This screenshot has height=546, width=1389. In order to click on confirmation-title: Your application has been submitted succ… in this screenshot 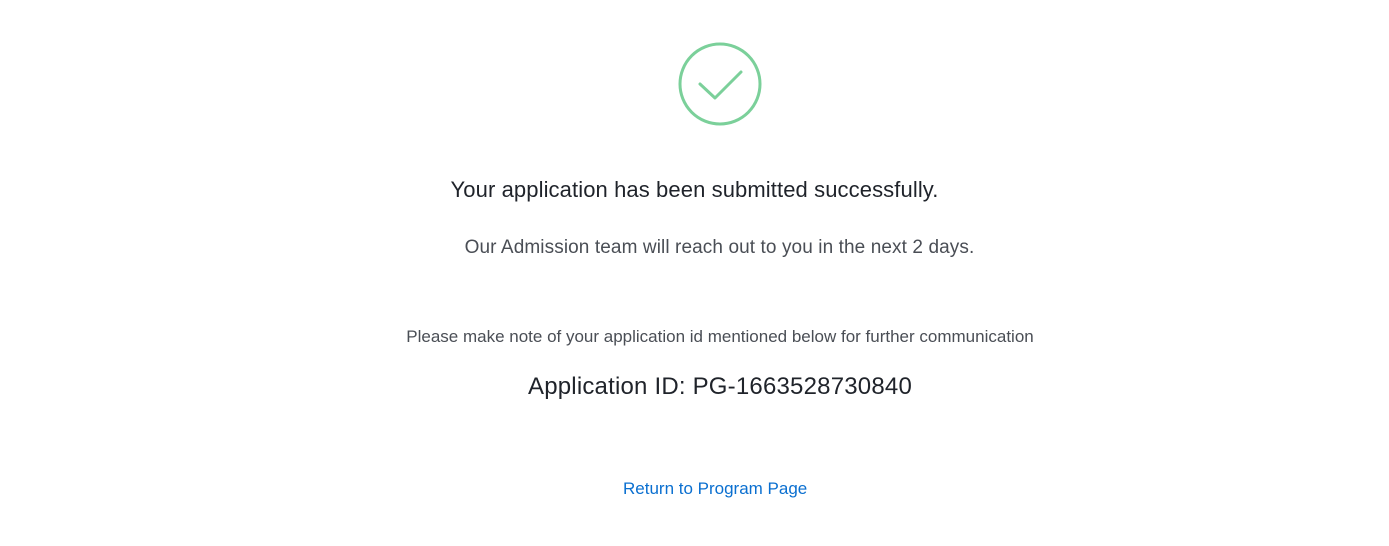, I will do `click(694, 189)`.